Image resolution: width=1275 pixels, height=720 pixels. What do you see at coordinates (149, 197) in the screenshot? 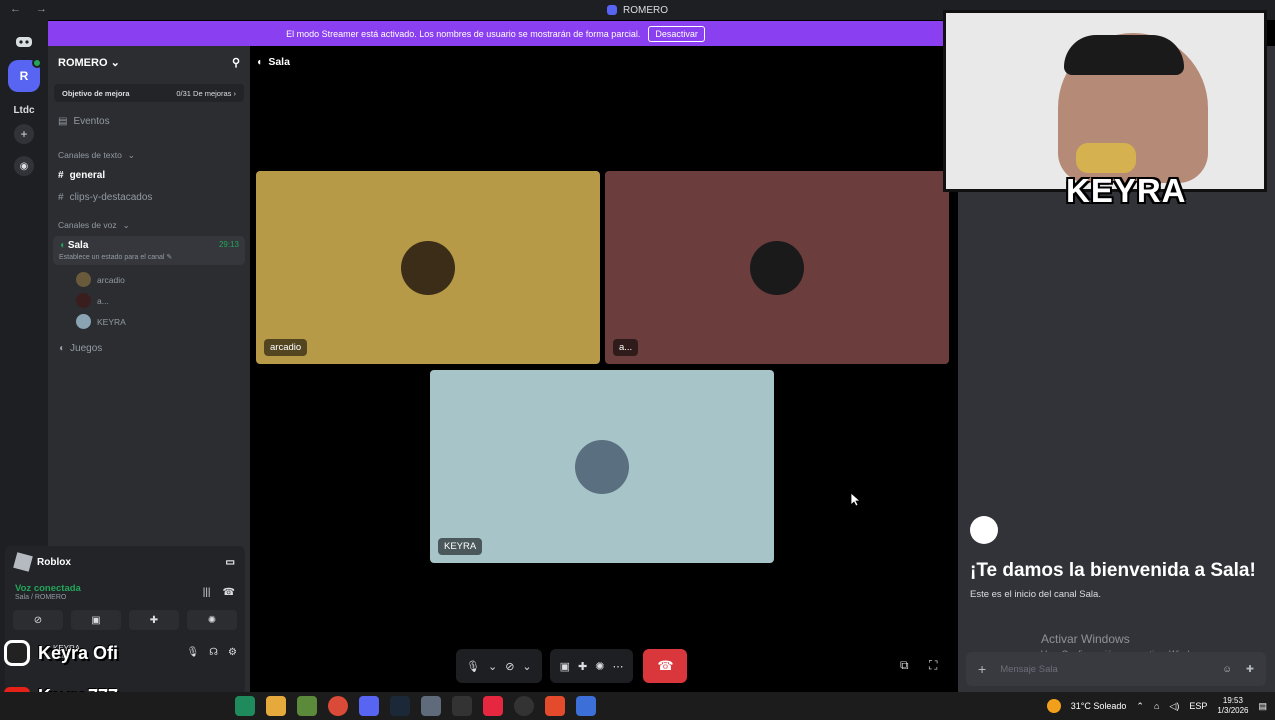
I see `channel-clips: # clips-y-destacados` at bounding box center [149, 197].